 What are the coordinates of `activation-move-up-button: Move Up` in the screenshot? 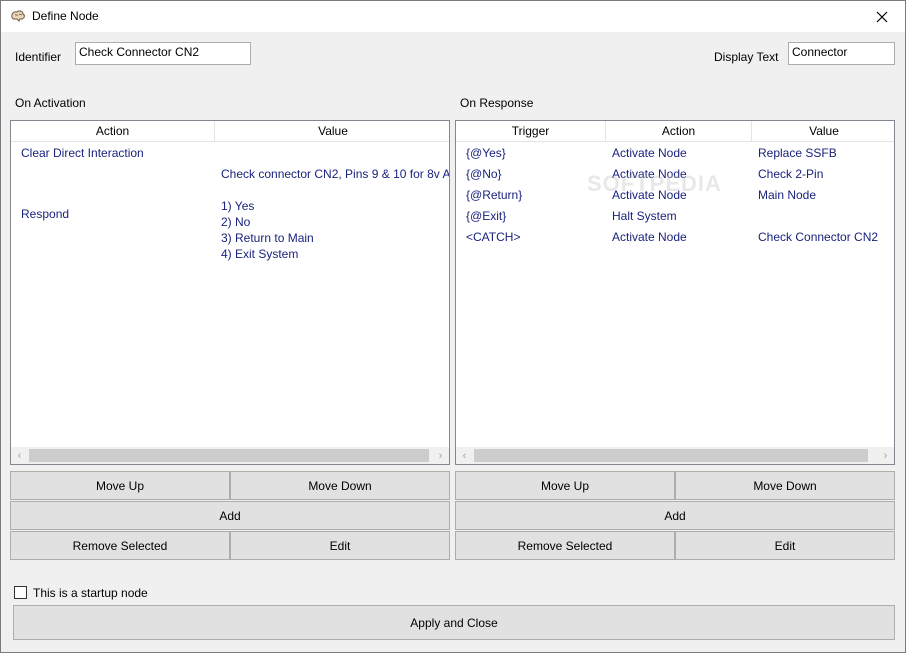 It's located at (120, 485).